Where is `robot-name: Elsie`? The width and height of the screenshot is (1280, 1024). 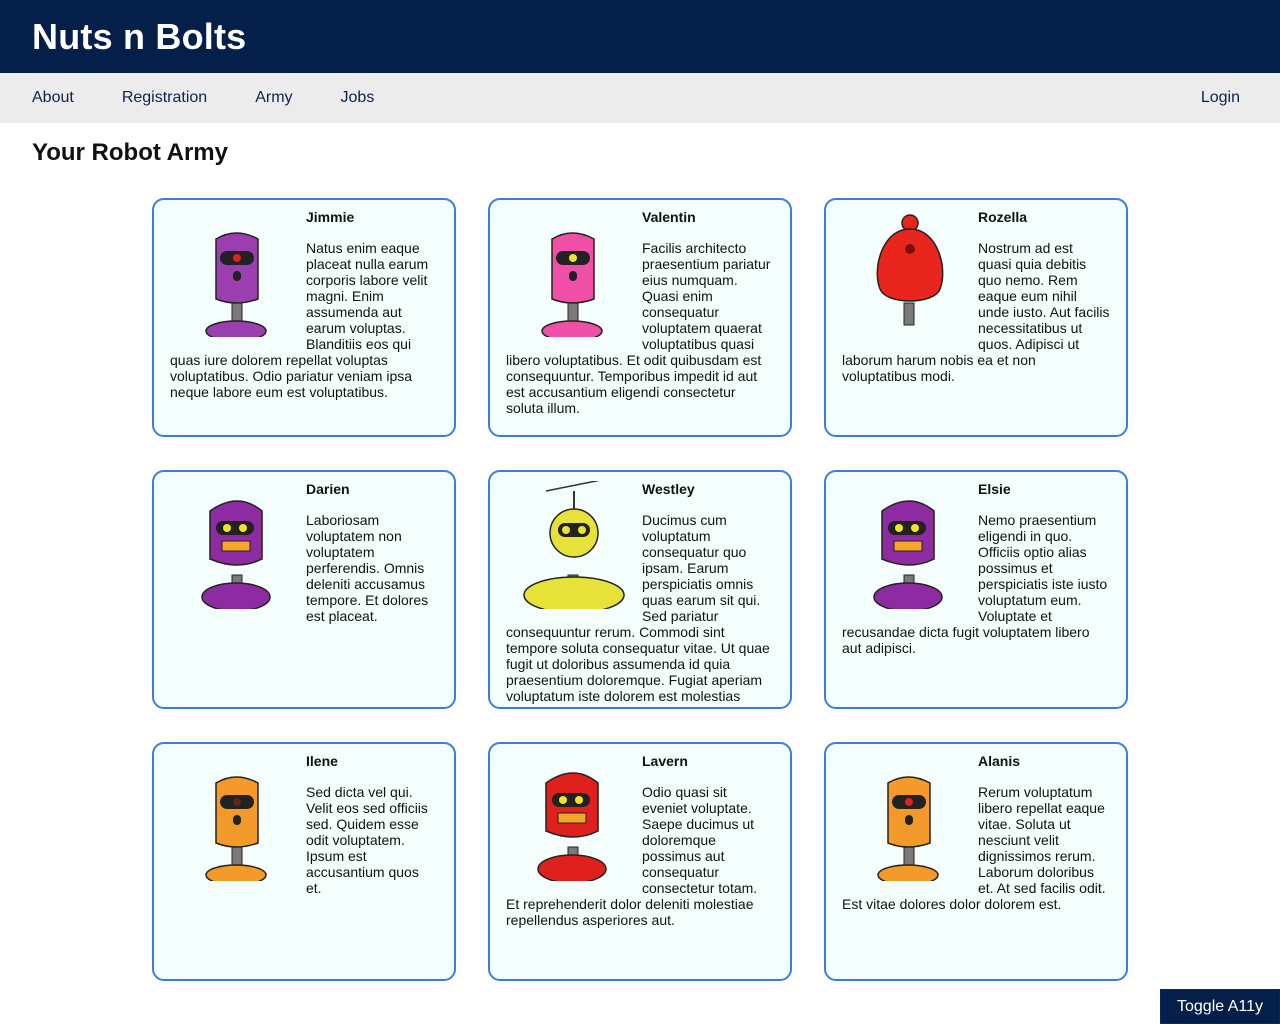
robot-name: Elsie is located at coordinates (994, 489).